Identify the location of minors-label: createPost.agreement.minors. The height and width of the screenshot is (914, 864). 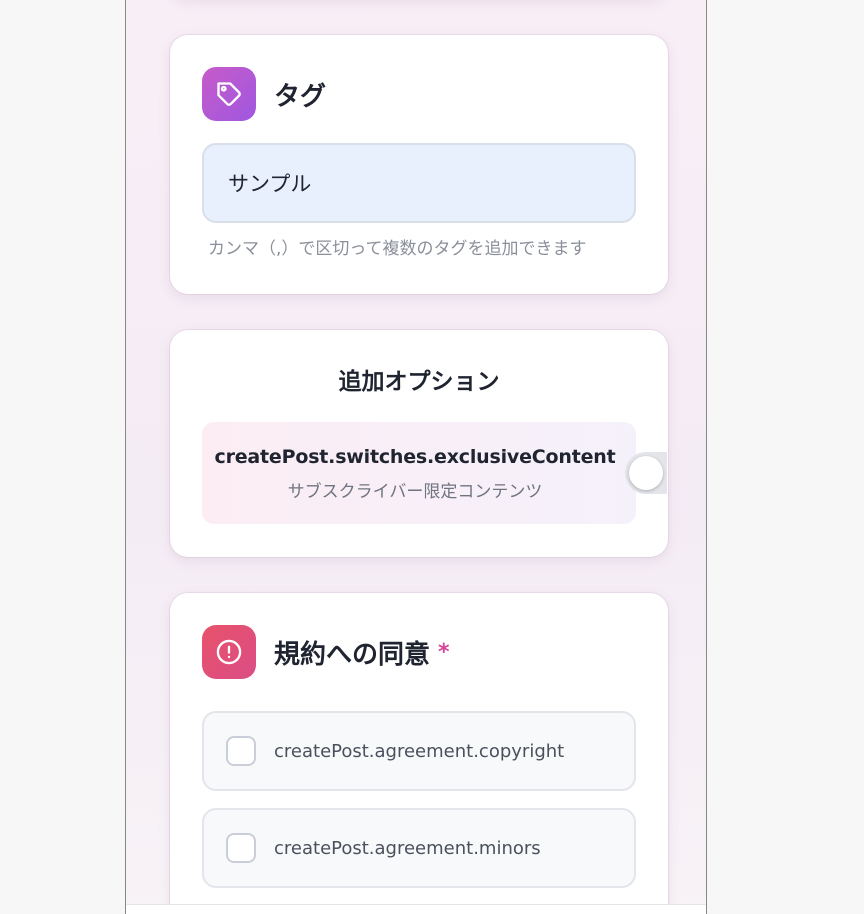
(407, 848).